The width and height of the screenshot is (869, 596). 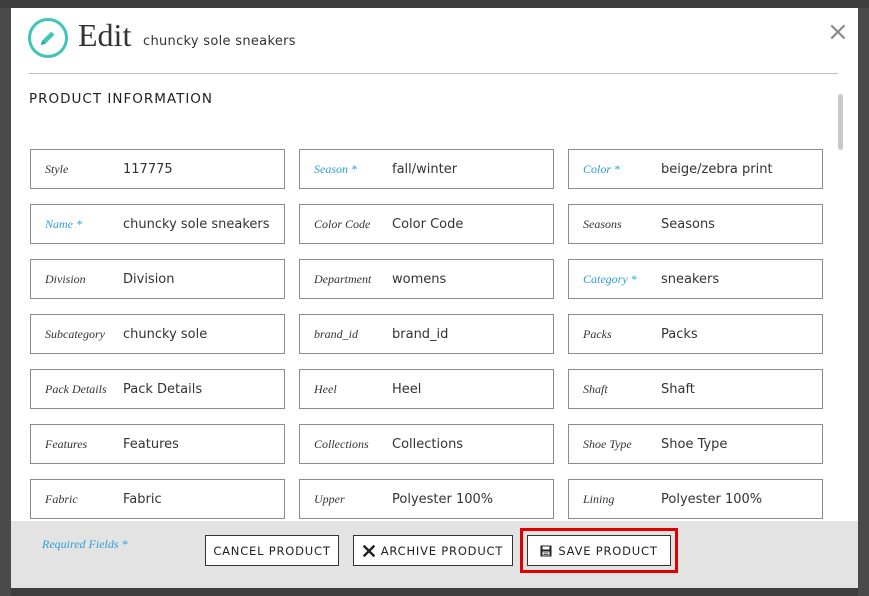 What do you see at coordinates (149, 279) in the screenshot?
I see `field-value: Division` at bounding box center [149, 279].